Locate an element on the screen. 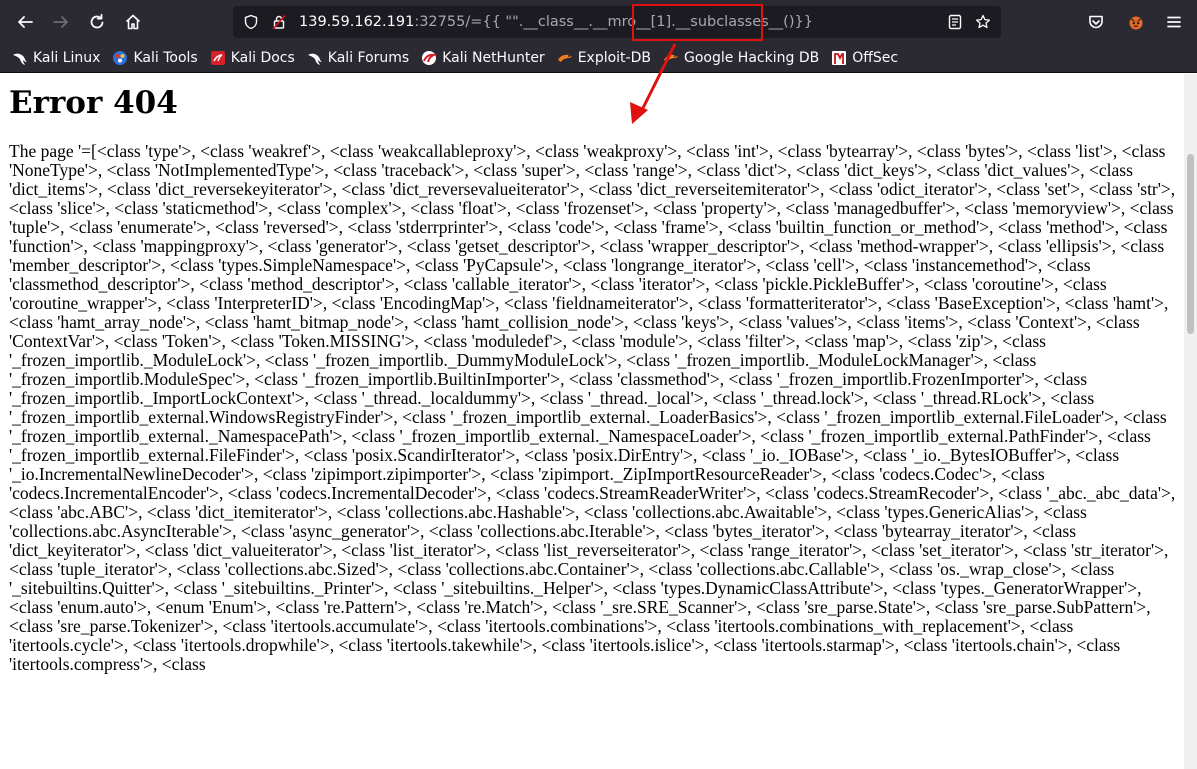 The width and height of the screenshot is (1197, 769). bookmark-label: Google Hacking DB is located at coordinates (751, 58).